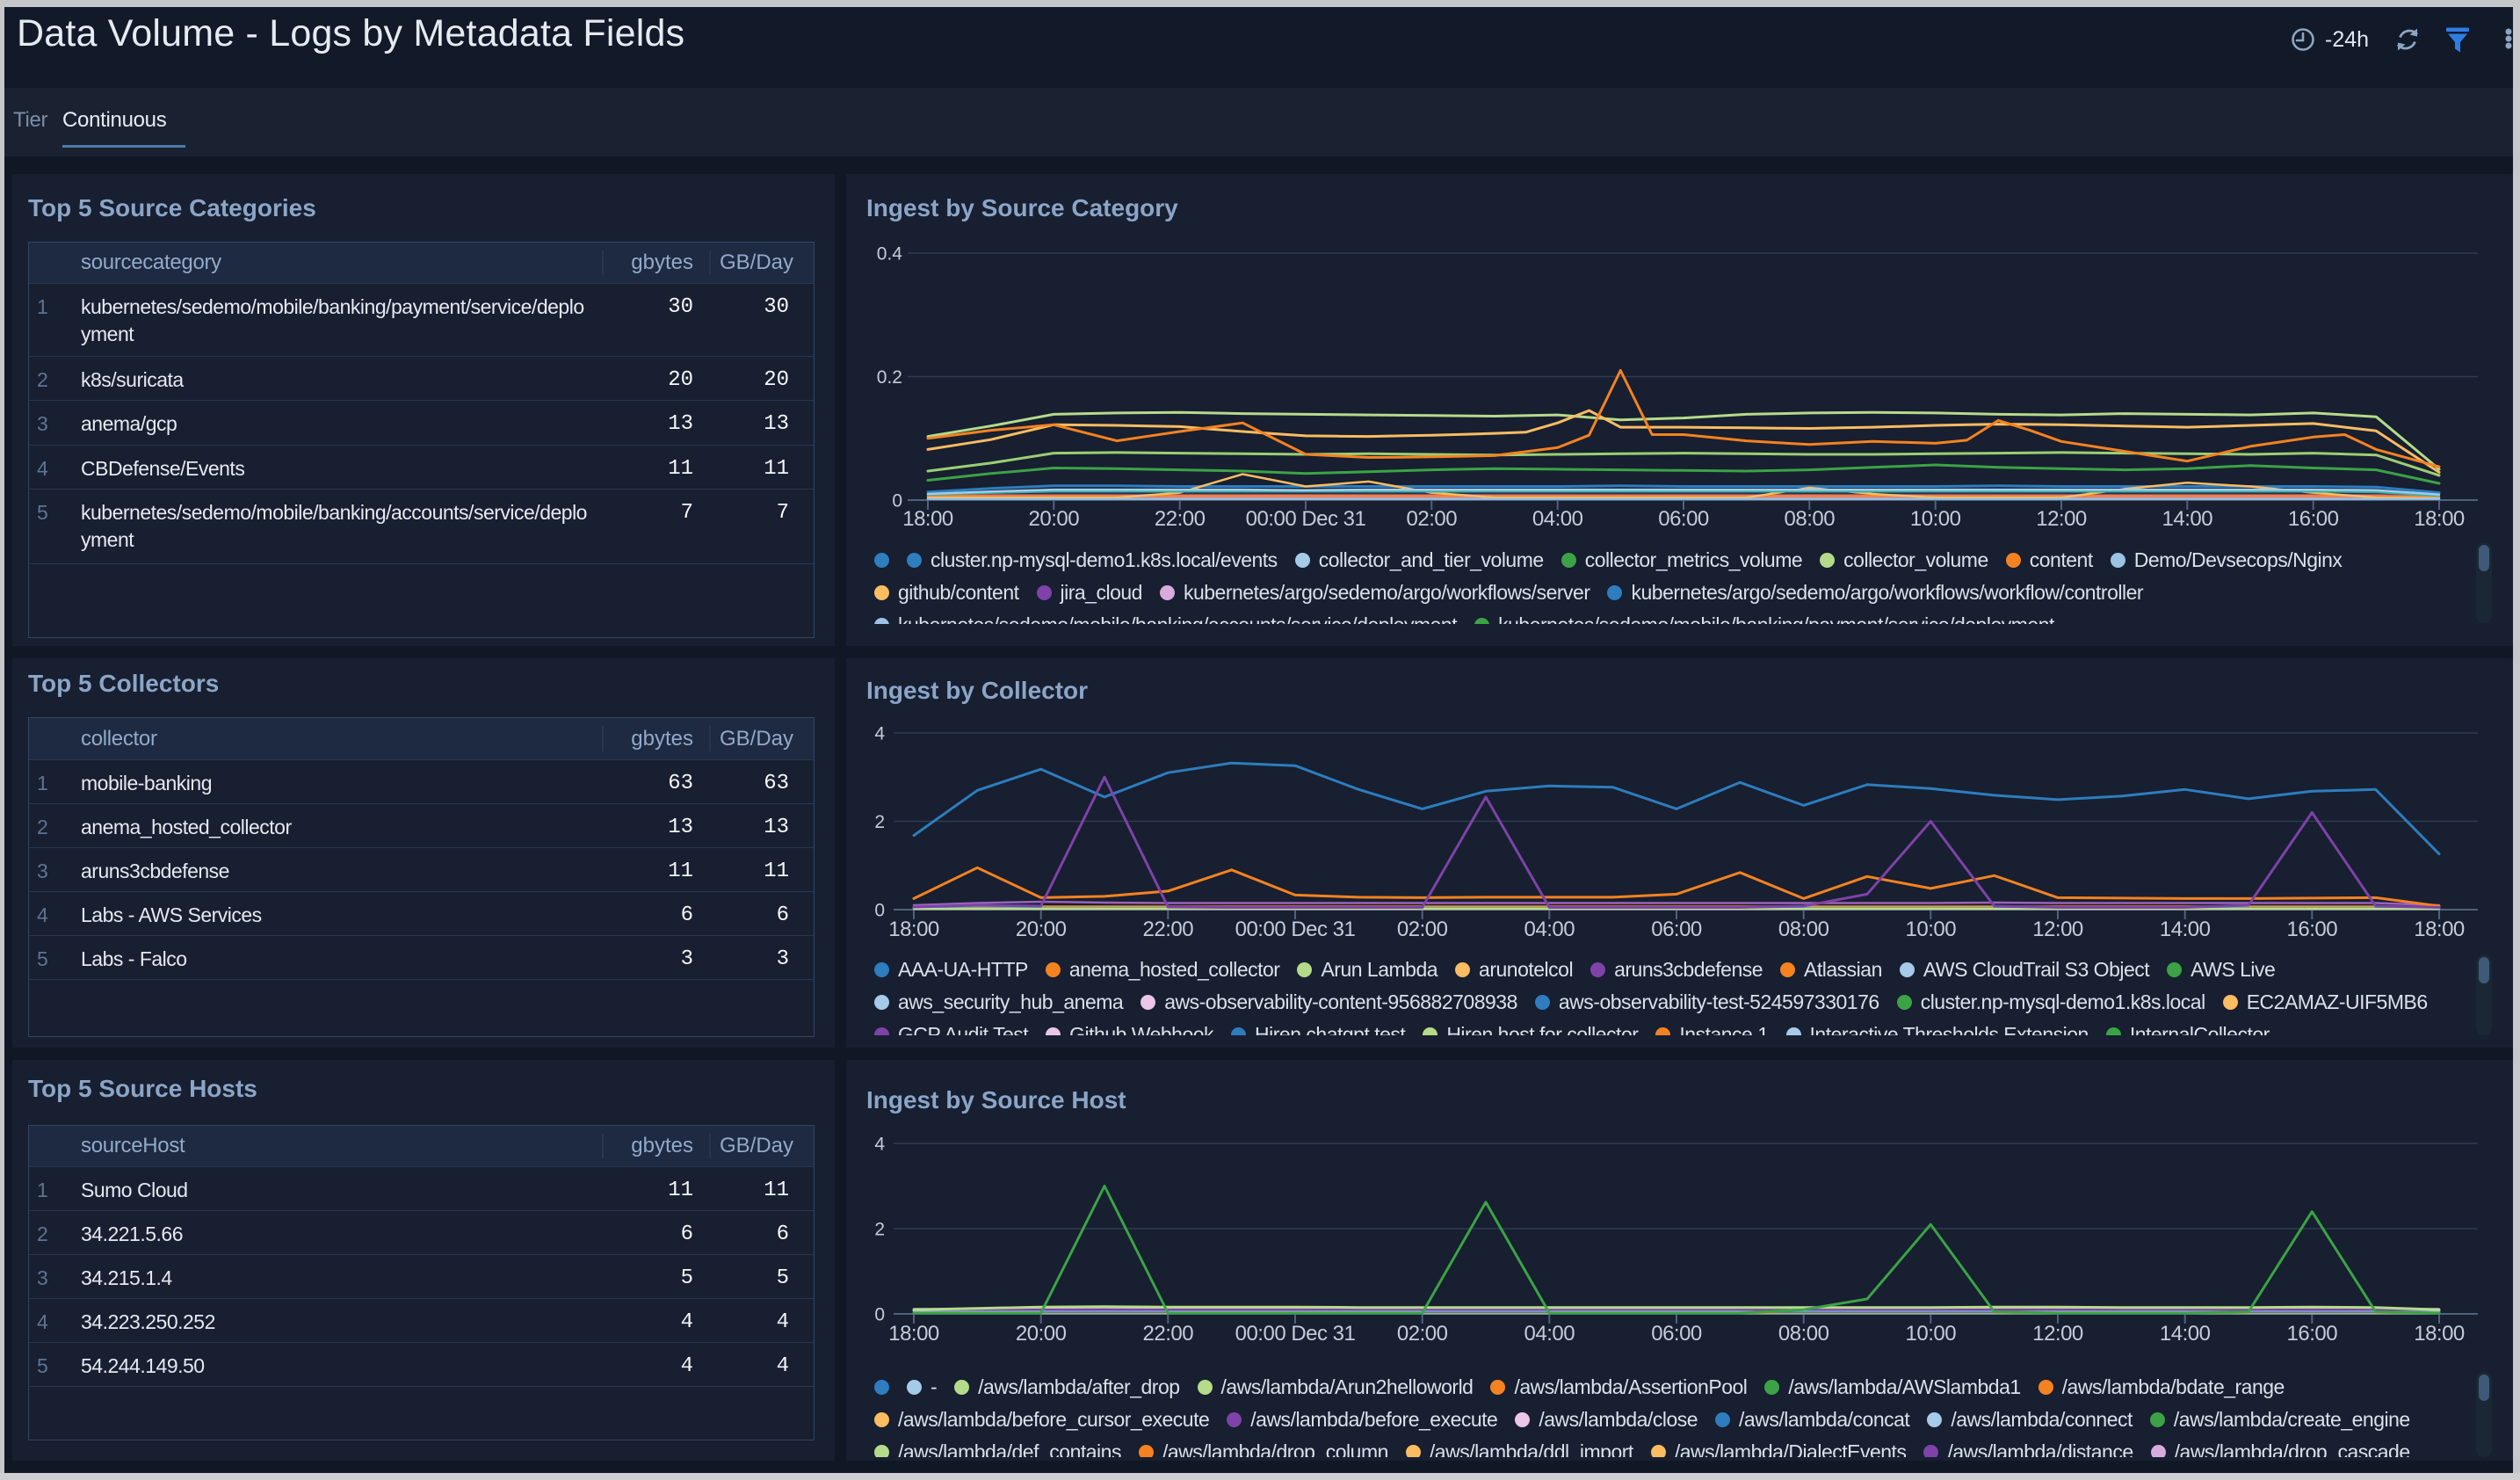  Describe the element at coordinates (890, 254) in the screenshot. I see `svg-text: 0.4` at that location.